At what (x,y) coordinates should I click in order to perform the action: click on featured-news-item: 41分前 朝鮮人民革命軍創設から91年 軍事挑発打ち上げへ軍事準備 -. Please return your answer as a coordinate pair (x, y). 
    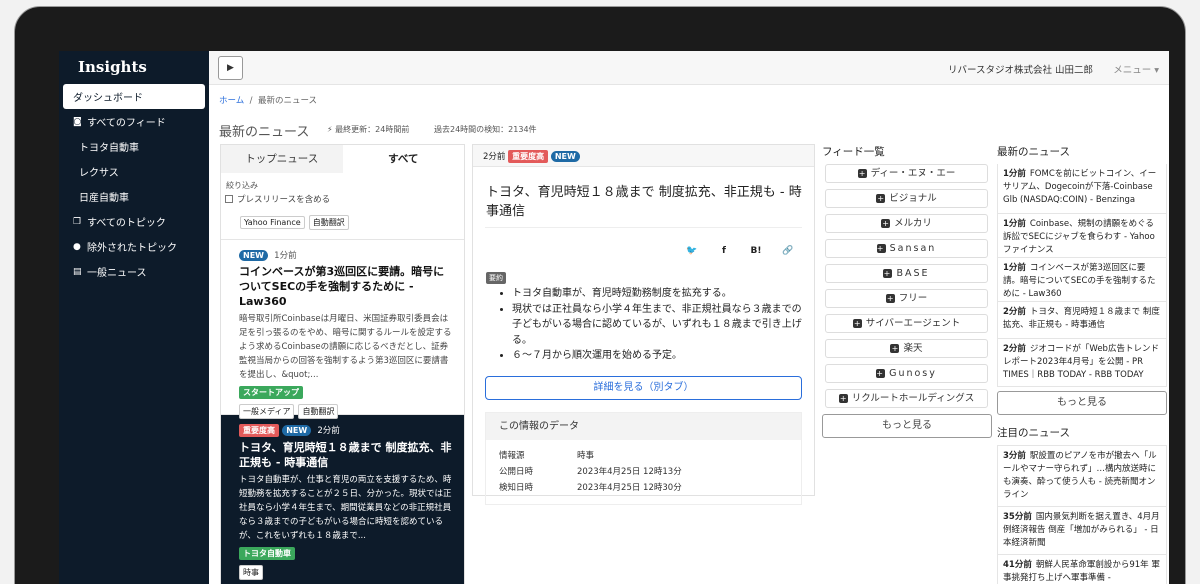
    Looking at the image, I should click on (1082, 569).